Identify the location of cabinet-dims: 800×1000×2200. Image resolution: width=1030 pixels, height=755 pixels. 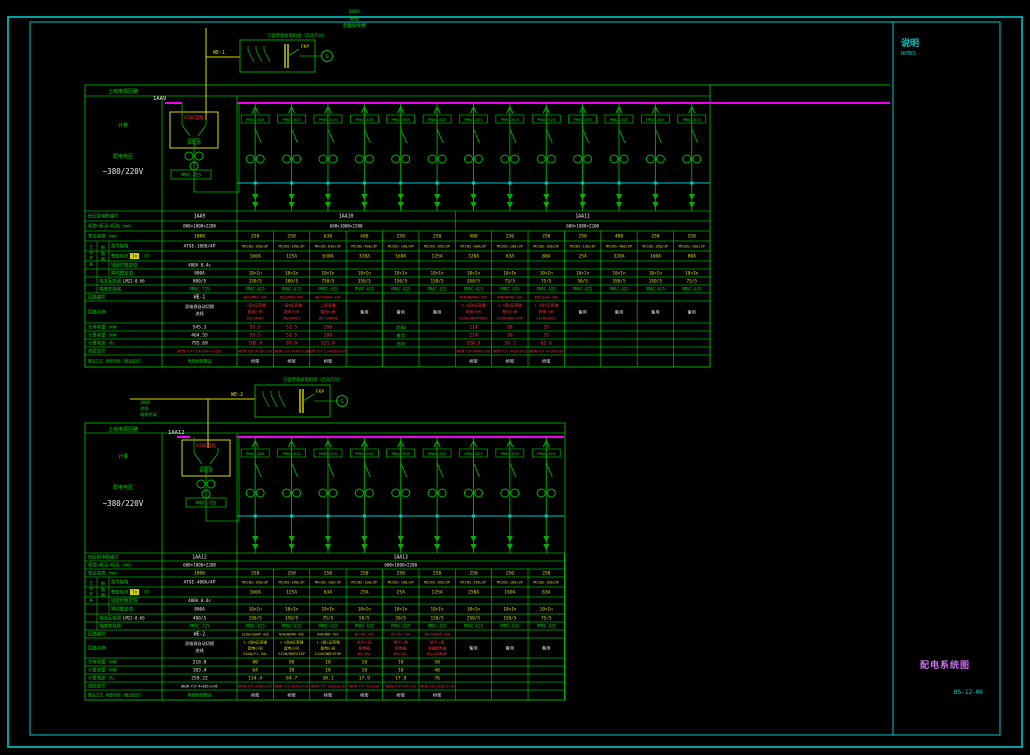
(199, 226).